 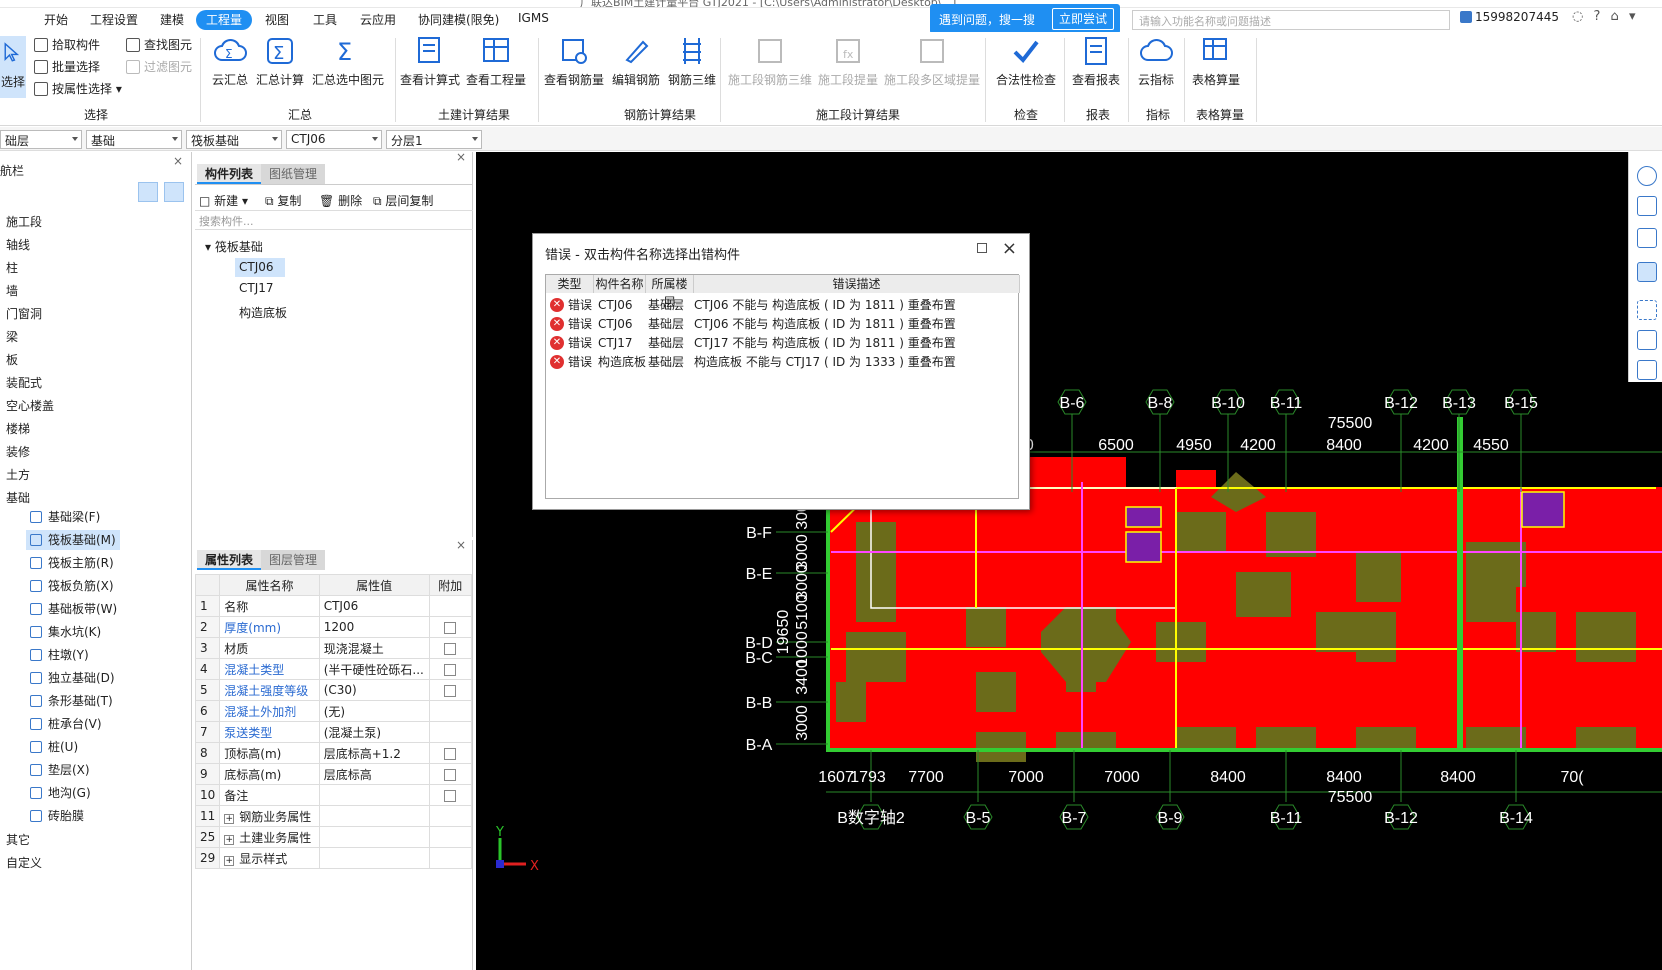 What do you see at coordinates (73, 609) in the screenshot?
I see `nav-sub-slab-strip: 基础板带(W)` at bounding box center [73, 609].